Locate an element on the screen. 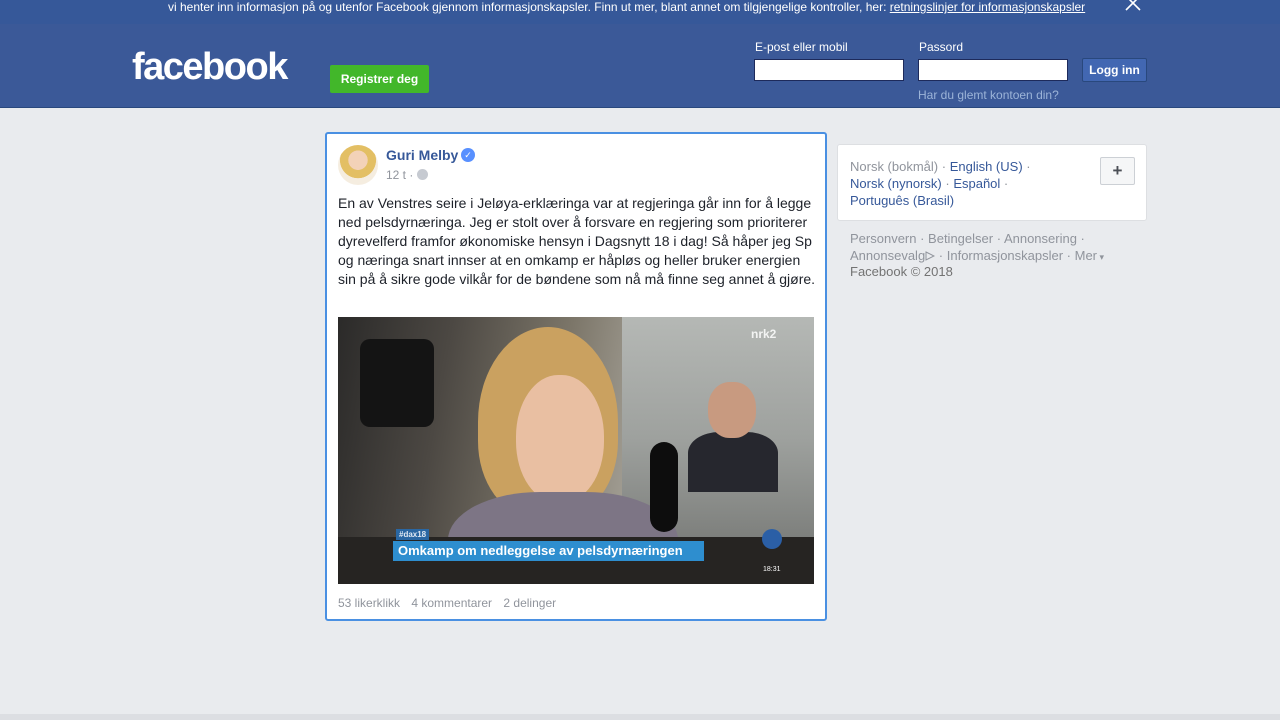 The height and width of the screenshot is (720, 1280). language-link-portugues: Português (Brasil) is located at coordinates (902, 200).